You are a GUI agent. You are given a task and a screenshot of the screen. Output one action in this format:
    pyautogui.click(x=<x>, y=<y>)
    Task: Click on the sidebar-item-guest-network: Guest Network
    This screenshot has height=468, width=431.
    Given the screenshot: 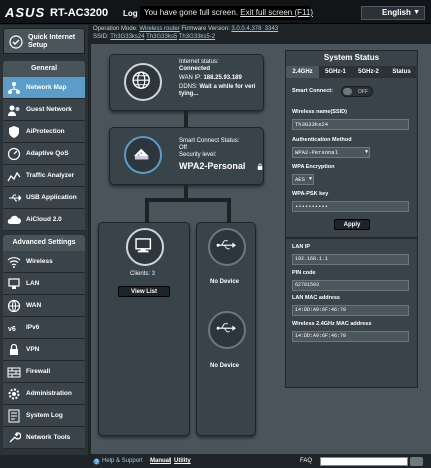 What is the action you would take?
    pyautogui.click(x=44, y=110)
    